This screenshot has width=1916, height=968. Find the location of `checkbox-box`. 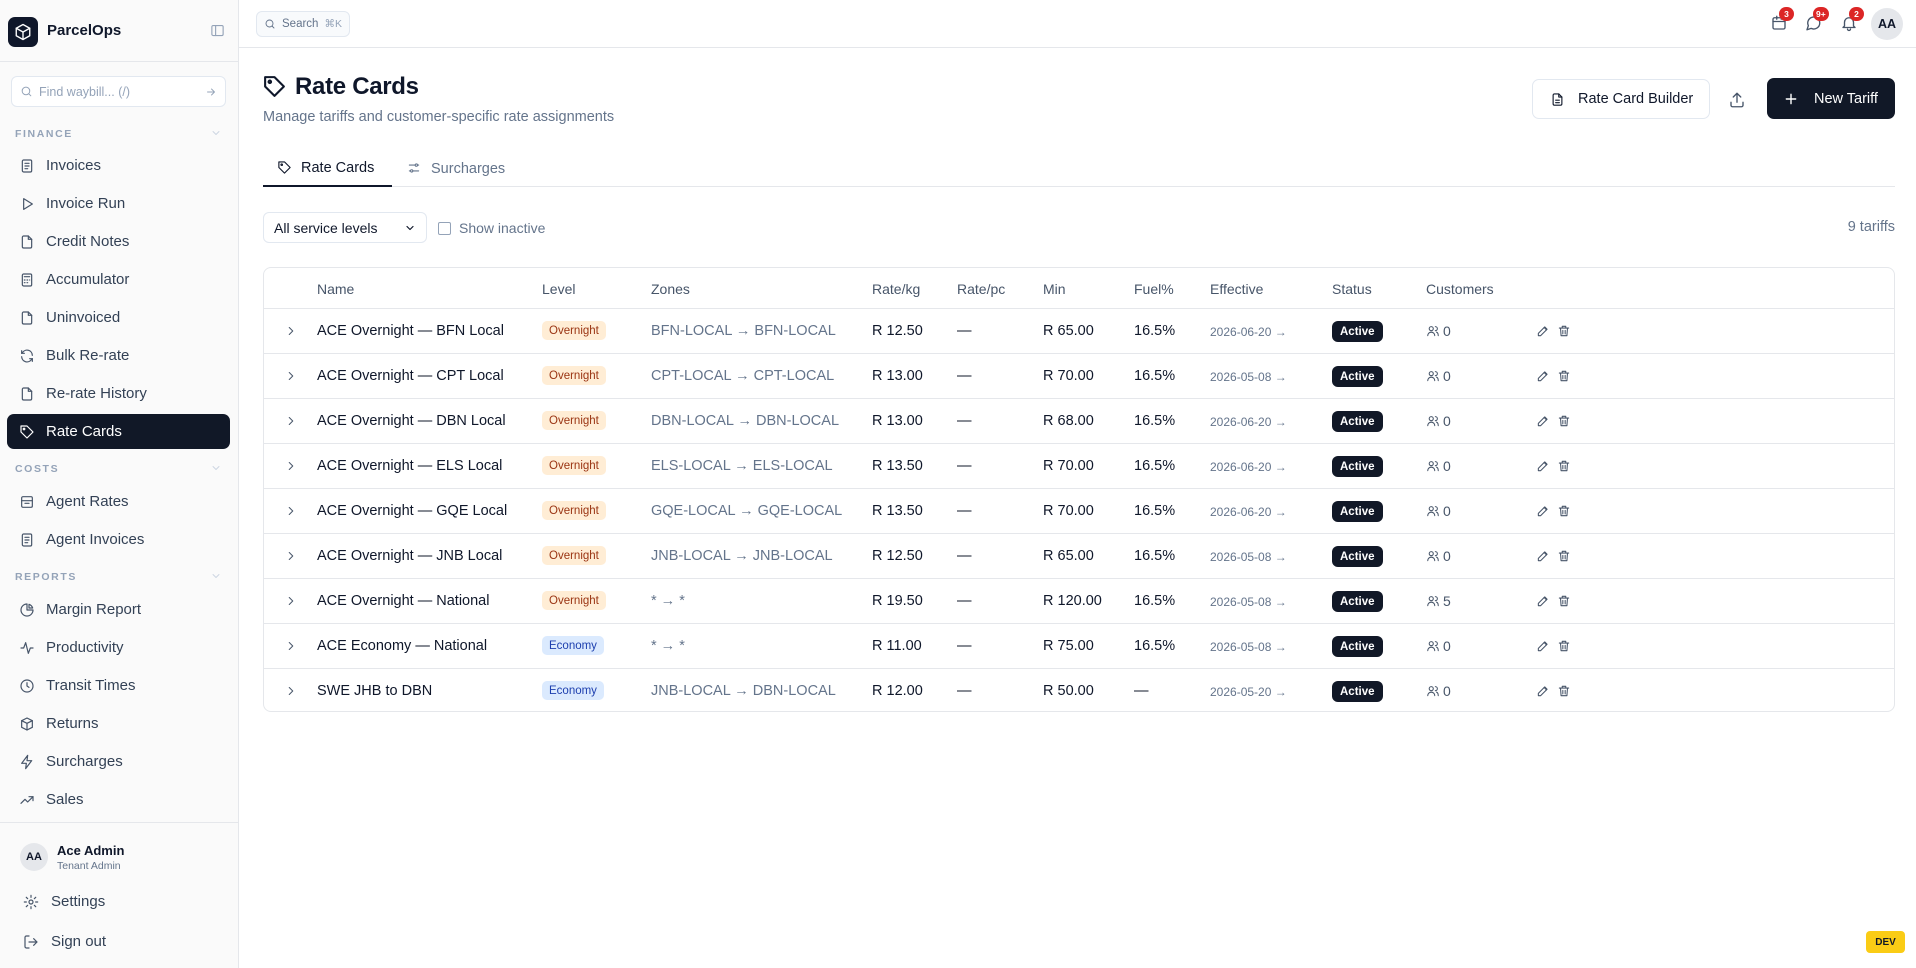

checkbox-box is located at coordinates (444, 228).